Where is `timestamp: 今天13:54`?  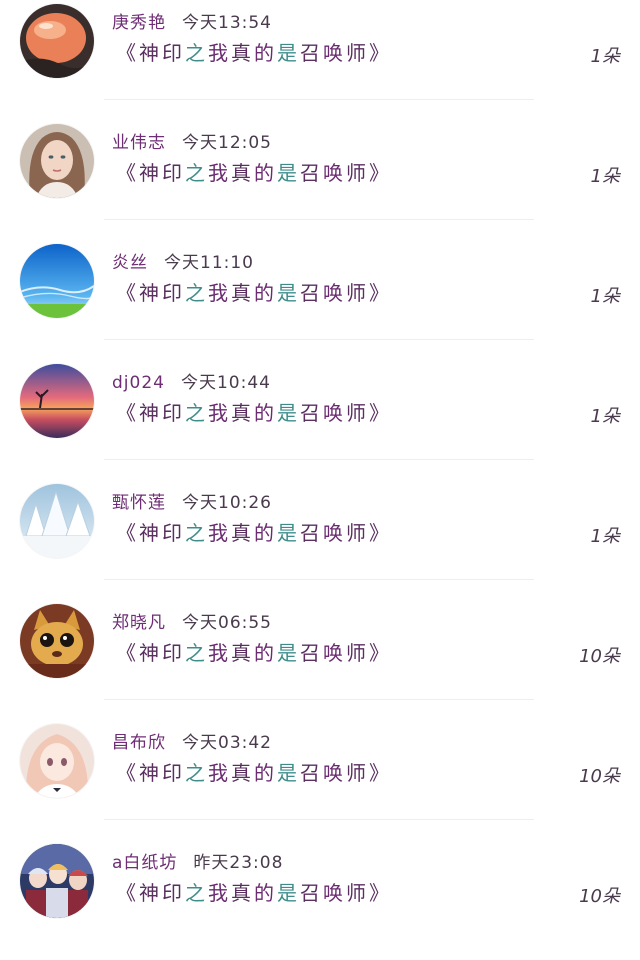
timestamp: 今天13:54 is located at coordinates (227, 23).